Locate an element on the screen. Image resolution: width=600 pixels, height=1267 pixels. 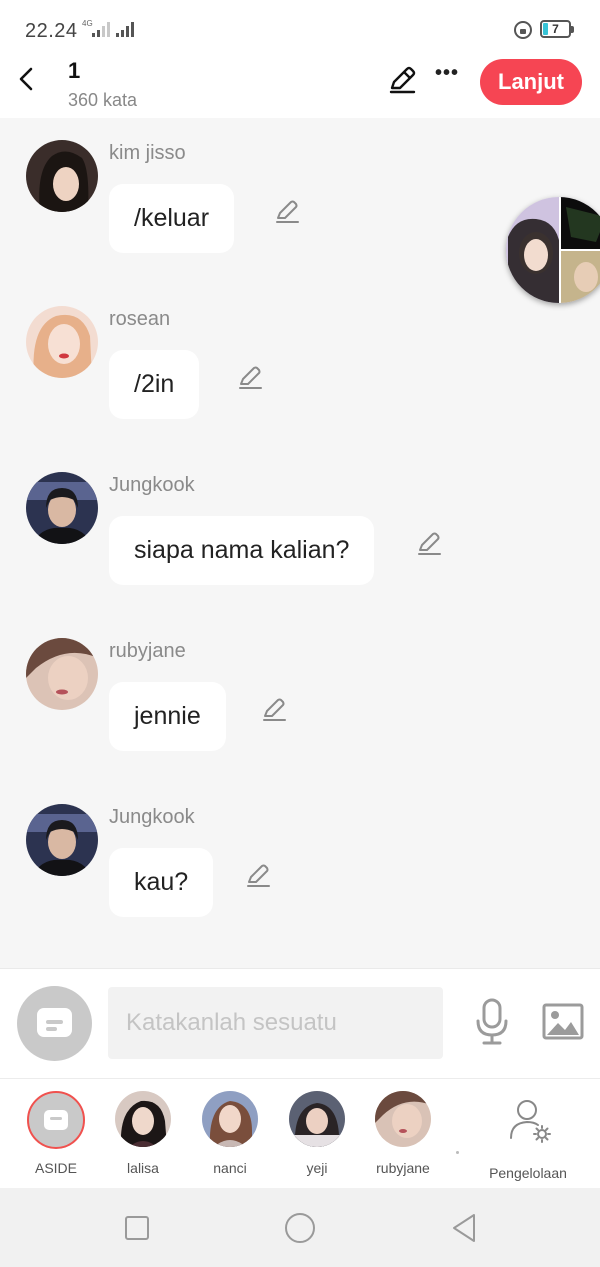
character-rubyjane: rubyjane is located at coordinates (403, 1133).